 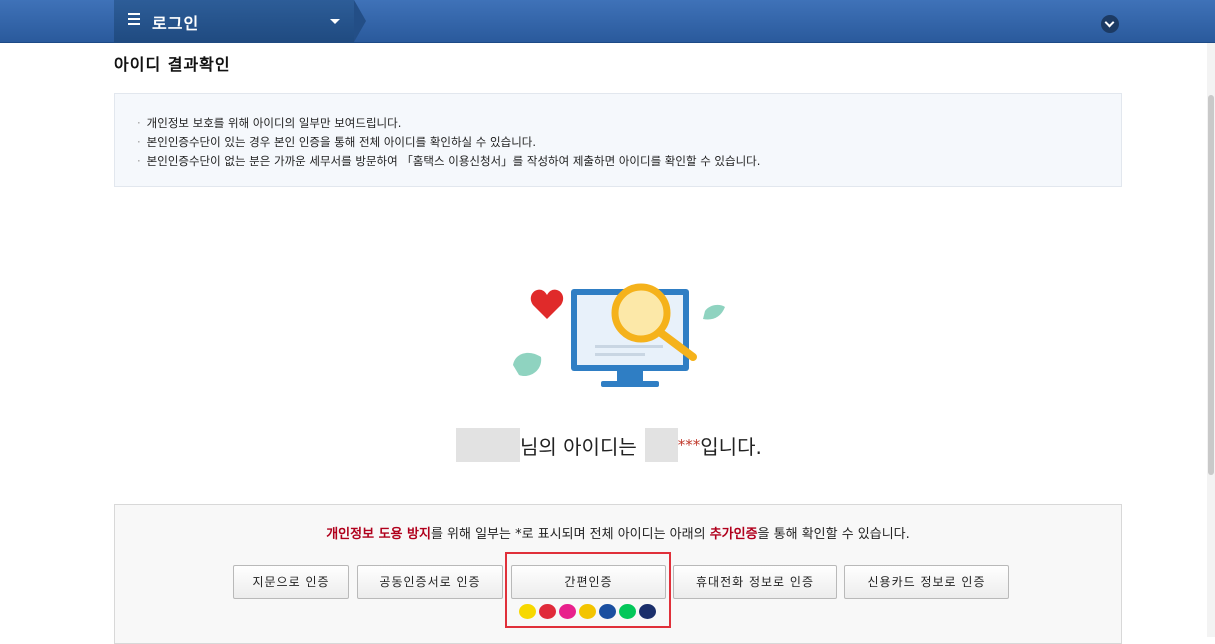 What do you see at coordinates (661, 445) in the screenshot?
I see `masked-id-prefix` at bounding box center [661, 445].